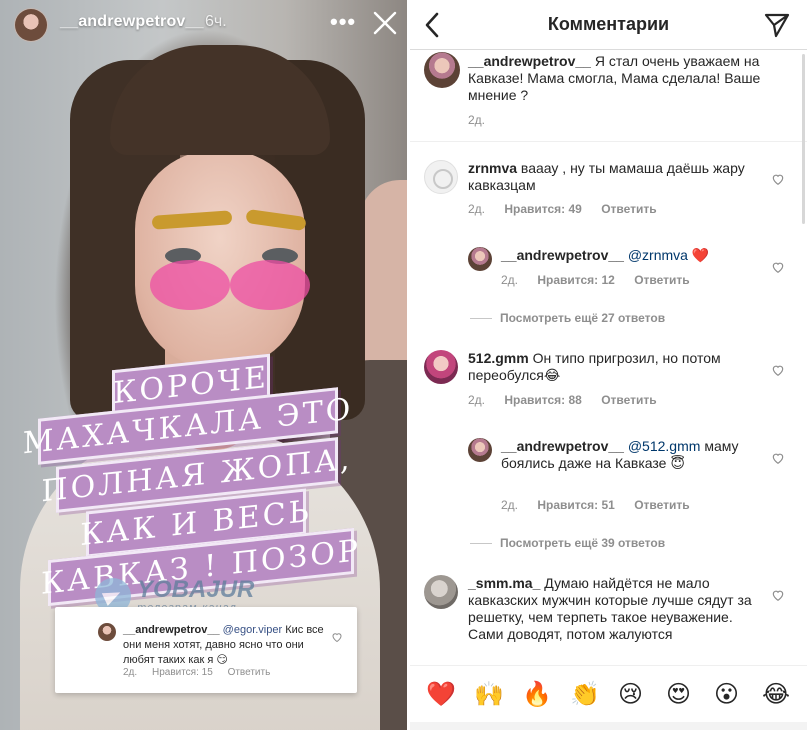  Describe the element at coordinates (658, 255) in the screenshot. I see `mention-link: @zrnmva` at that location.